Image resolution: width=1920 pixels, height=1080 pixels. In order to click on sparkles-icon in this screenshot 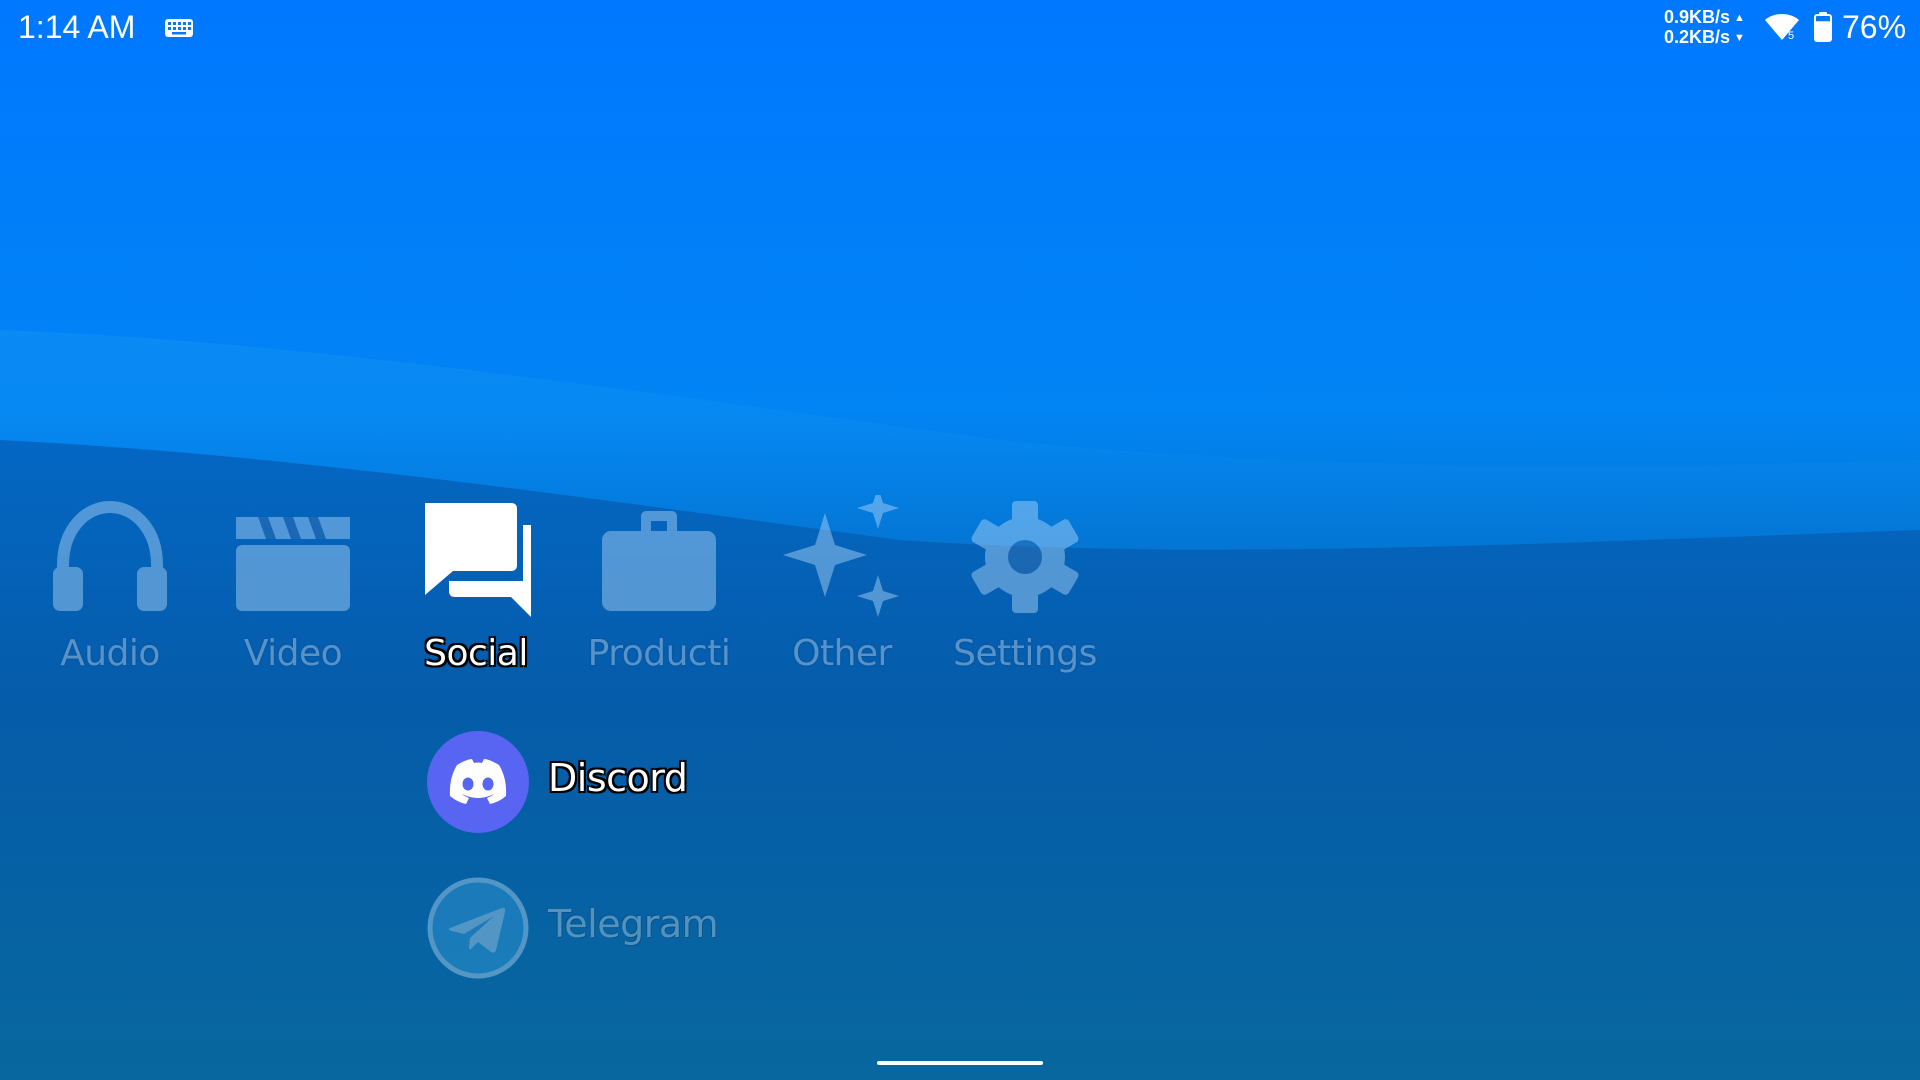, I will do `click(841, 556)`.